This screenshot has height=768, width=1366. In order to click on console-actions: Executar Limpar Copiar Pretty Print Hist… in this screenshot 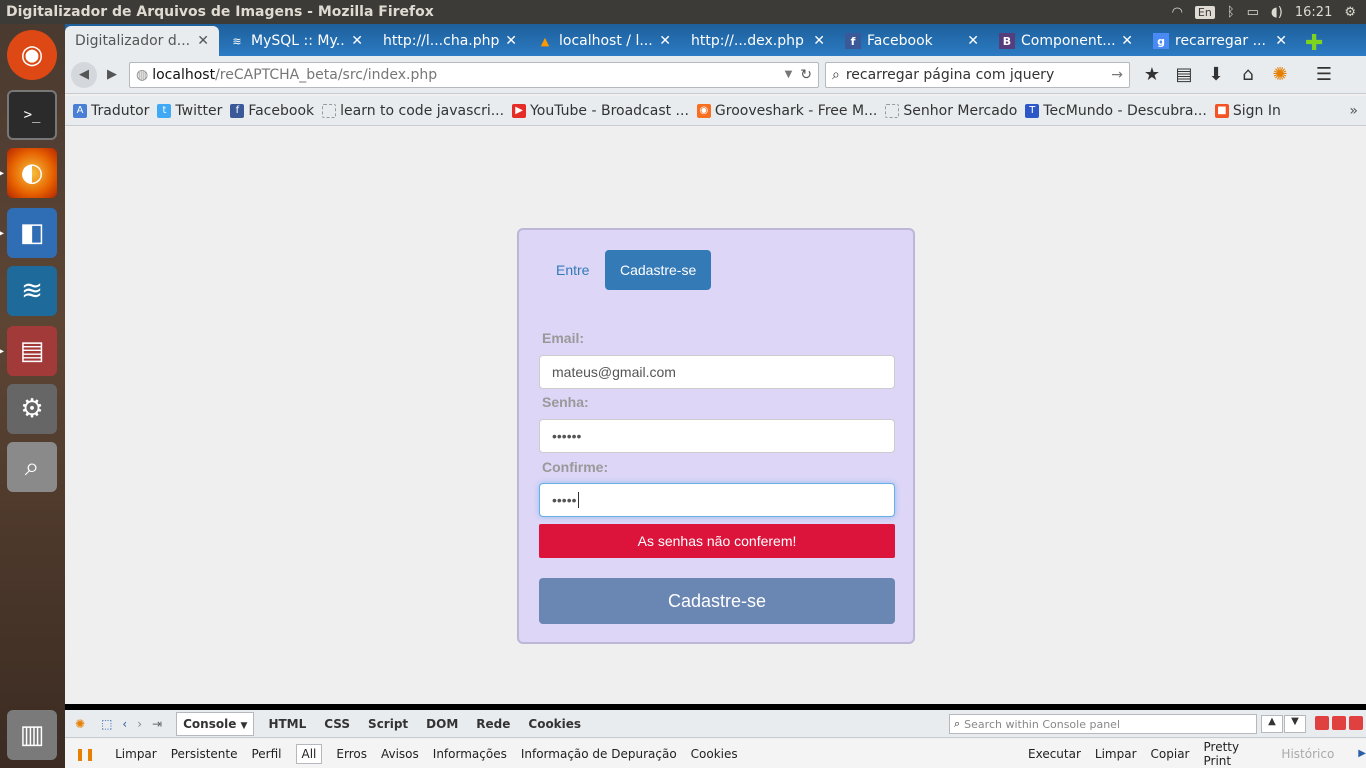, I will do `click(1197, 753)`.